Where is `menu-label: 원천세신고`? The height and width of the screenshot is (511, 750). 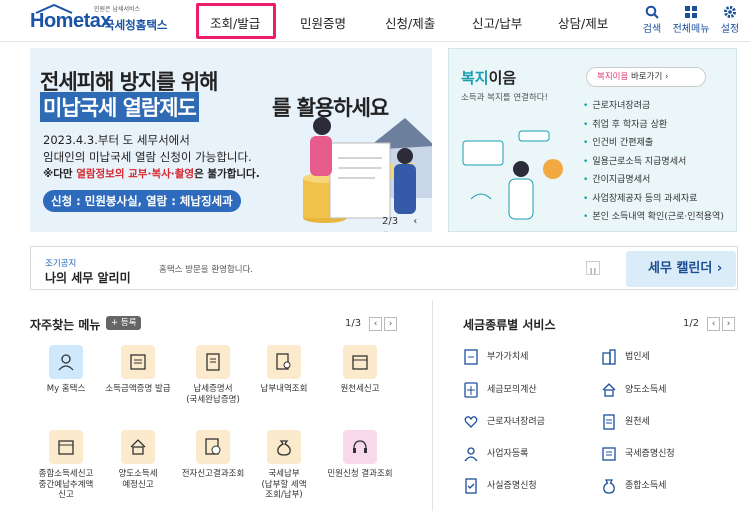 menu-label: 원천세신고 is located at coordinates (360, 389).